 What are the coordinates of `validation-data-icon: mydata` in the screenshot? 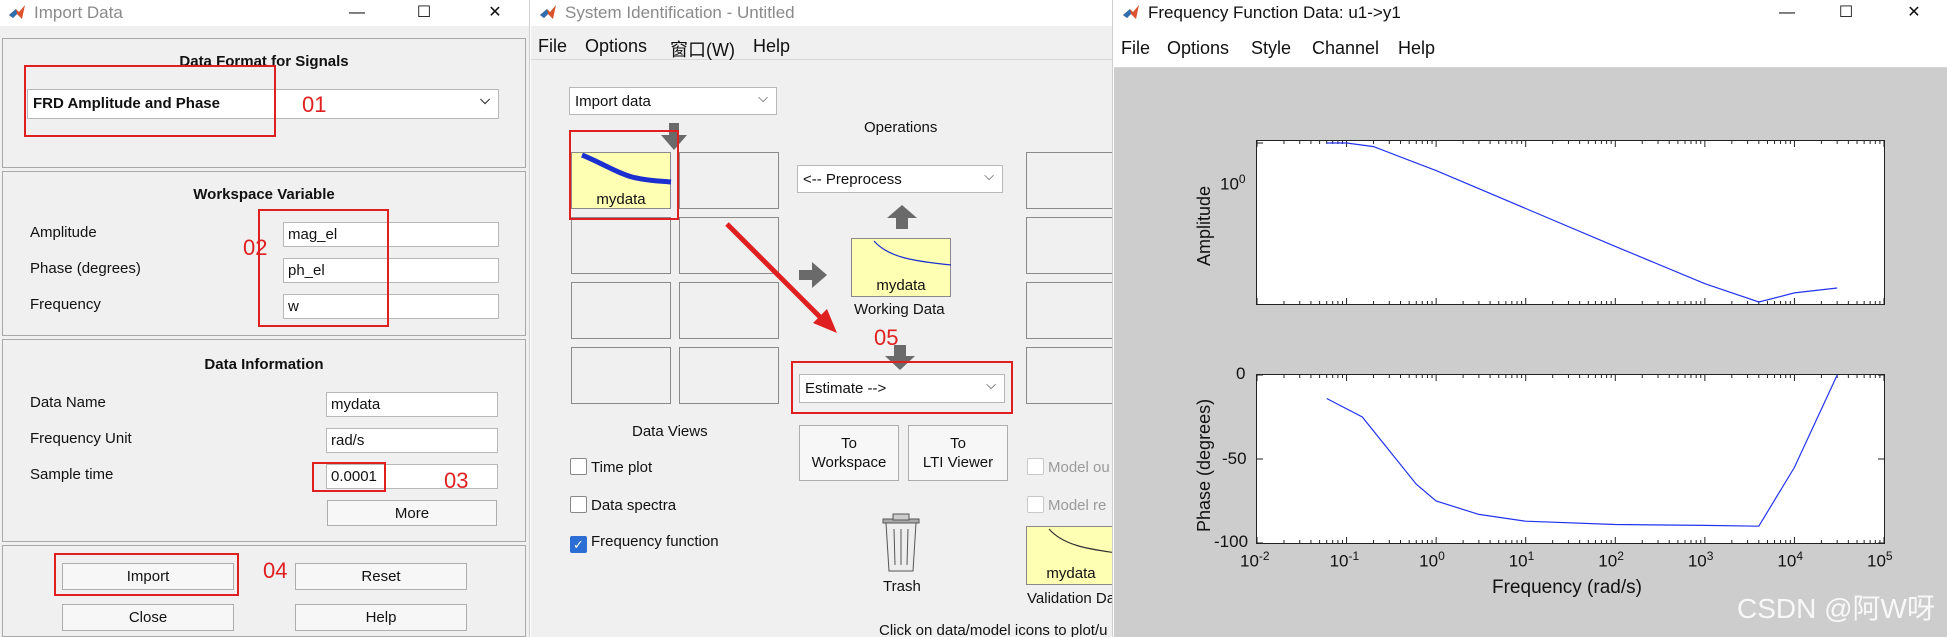 It's located at (1069, 555).